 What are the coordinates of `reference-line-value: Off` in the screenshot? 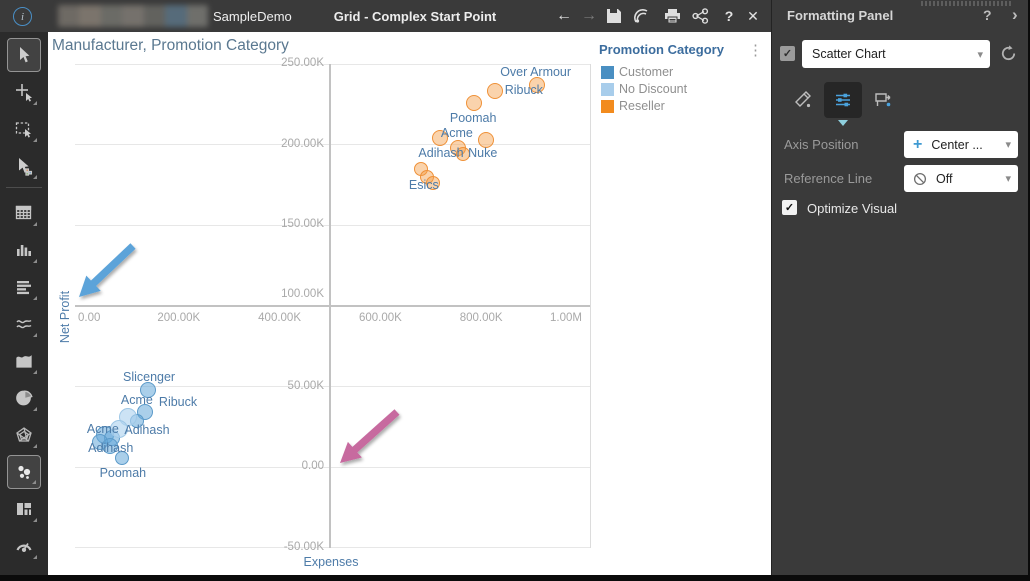 It's located at (944, 178).